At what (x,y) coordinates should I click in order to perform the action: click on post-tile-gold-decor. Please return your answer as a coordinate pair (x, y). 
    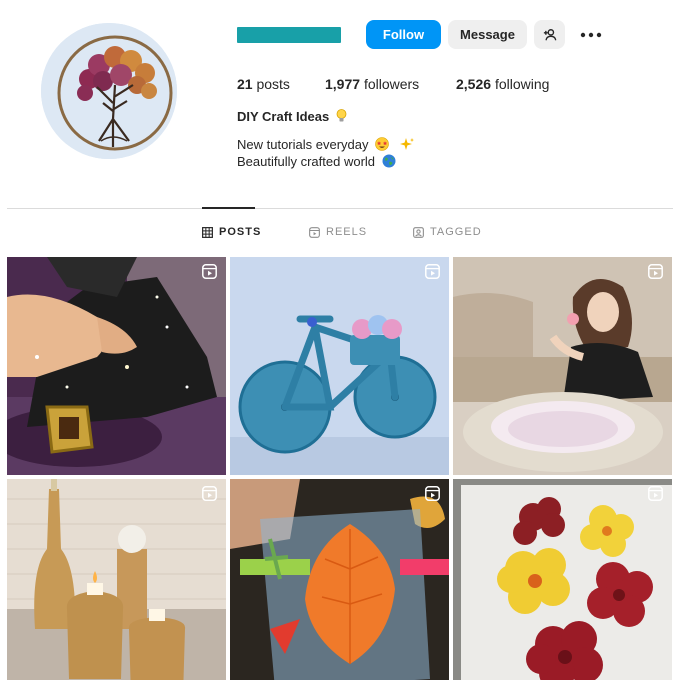
    Looking at the image, I should click on (116, 579).